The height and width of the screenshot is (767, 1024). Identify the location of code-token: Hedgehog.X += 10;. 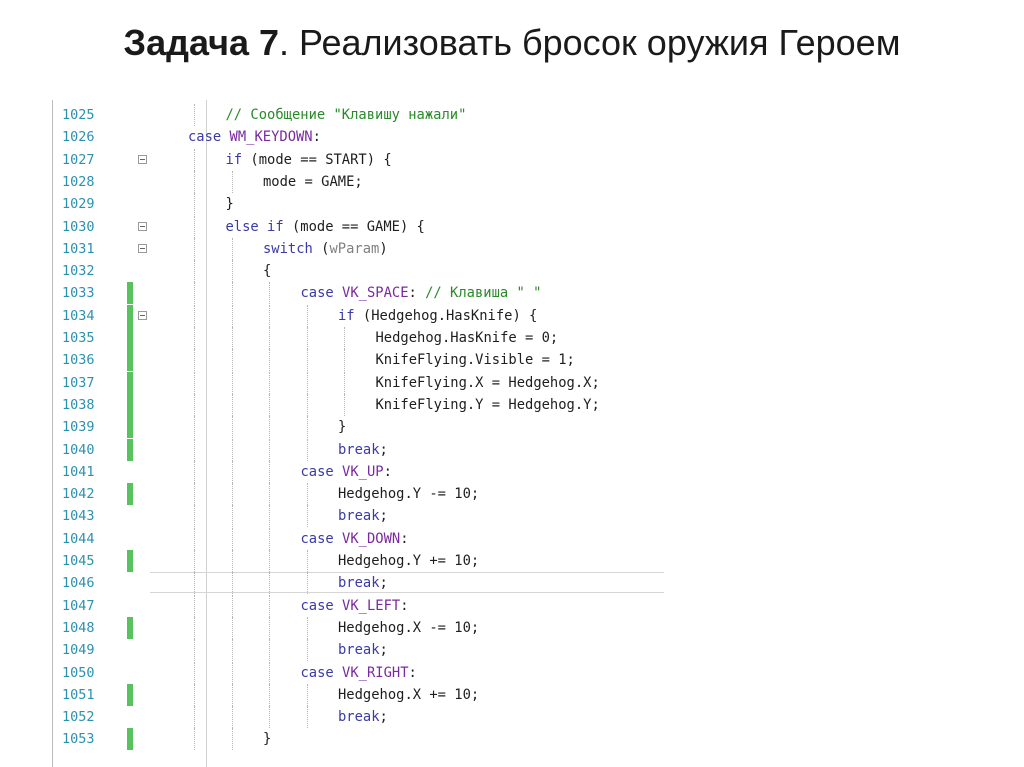
(409, 694).